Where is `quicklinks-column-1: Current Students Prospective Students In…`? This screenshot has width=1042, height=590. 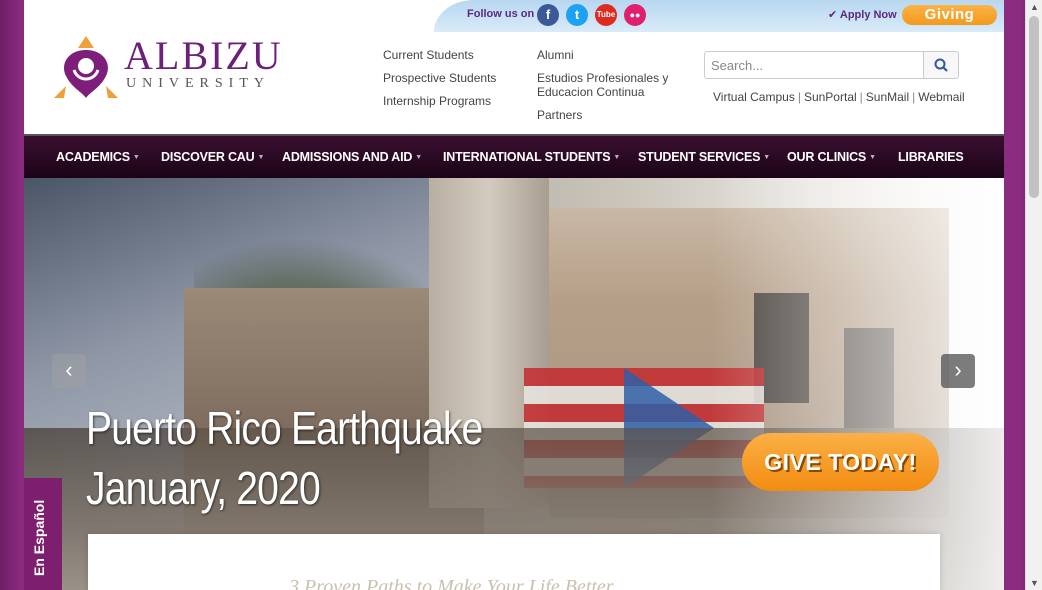
quicklinks-column-1: Current Students Prospective Students In… is located at coordinates (439, 82).